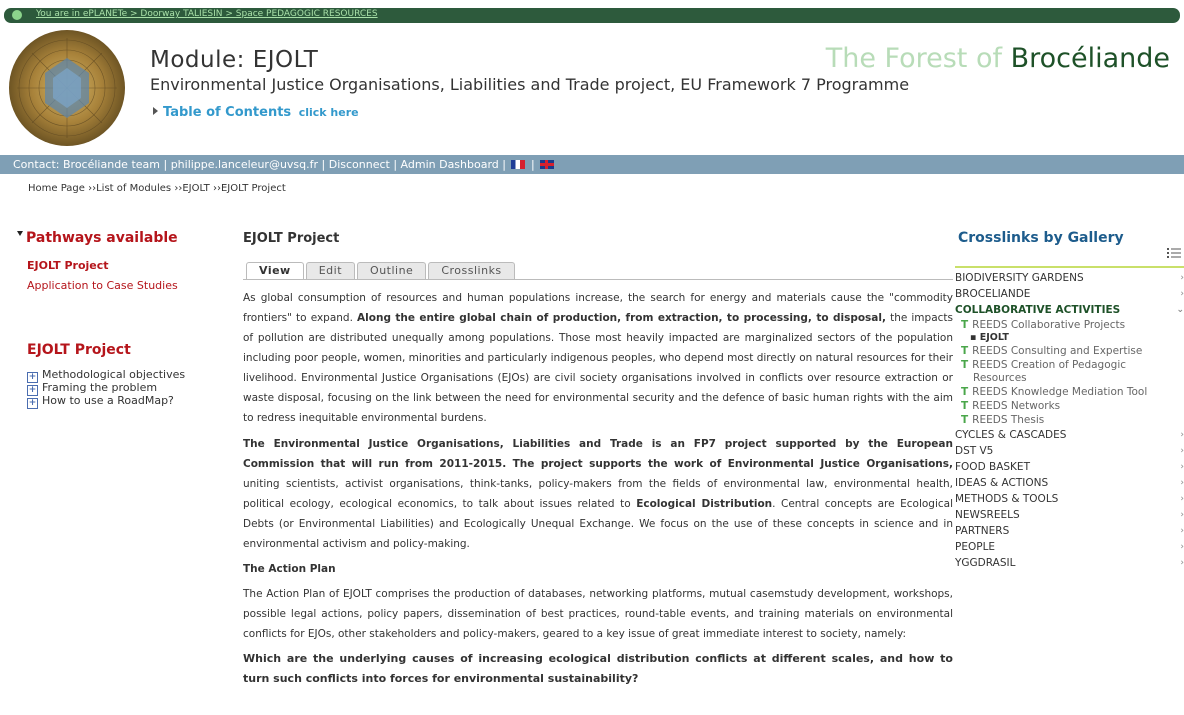 The height and width of the screenshot is (715, 1184). Describe the element at coordinates (113, 374) in the screenshot. I see `tree-item-label: Methodological objectives` at that location.